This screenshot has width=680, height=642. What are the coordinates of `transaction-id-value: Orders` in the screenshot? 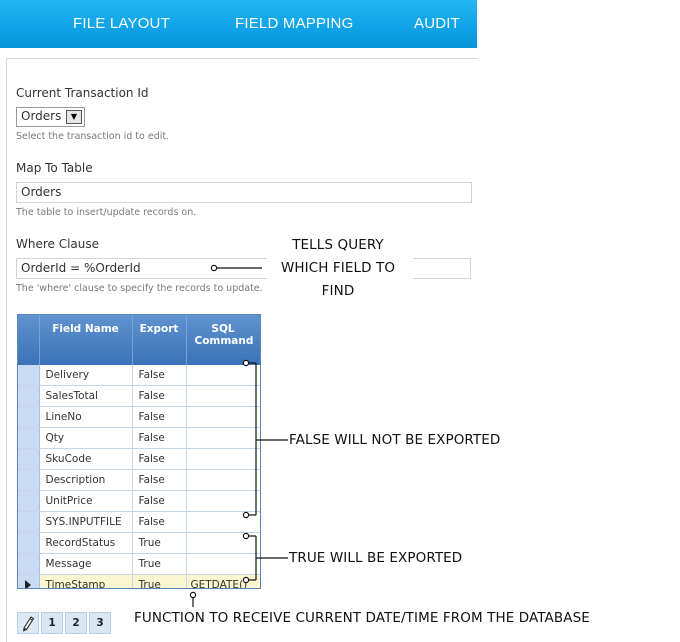 It's located at (41, 116).